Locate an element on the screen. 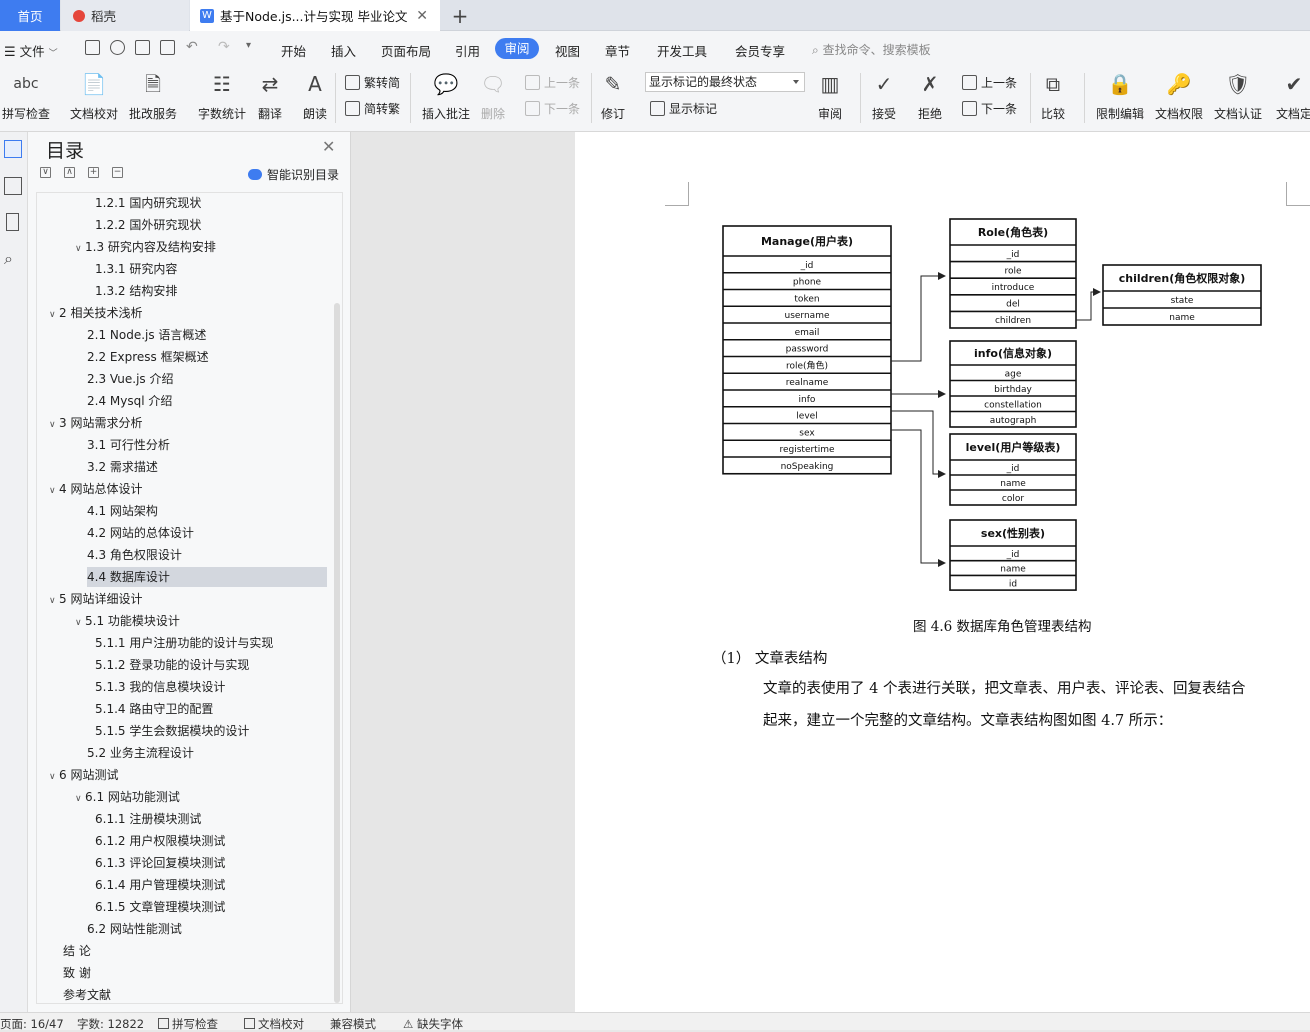 The width and height of the screenshot is (1310, 1032). reject-button: ✗ 拒绝 is located at coordinates (930, 98).